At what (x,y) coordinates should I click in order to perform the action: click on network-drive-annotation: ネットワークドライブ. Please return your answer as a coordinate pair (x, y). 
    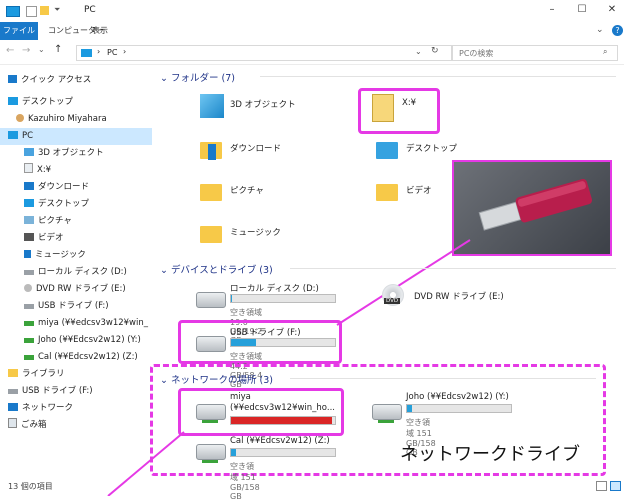
    Looking at the image, I should click on (490, 454).